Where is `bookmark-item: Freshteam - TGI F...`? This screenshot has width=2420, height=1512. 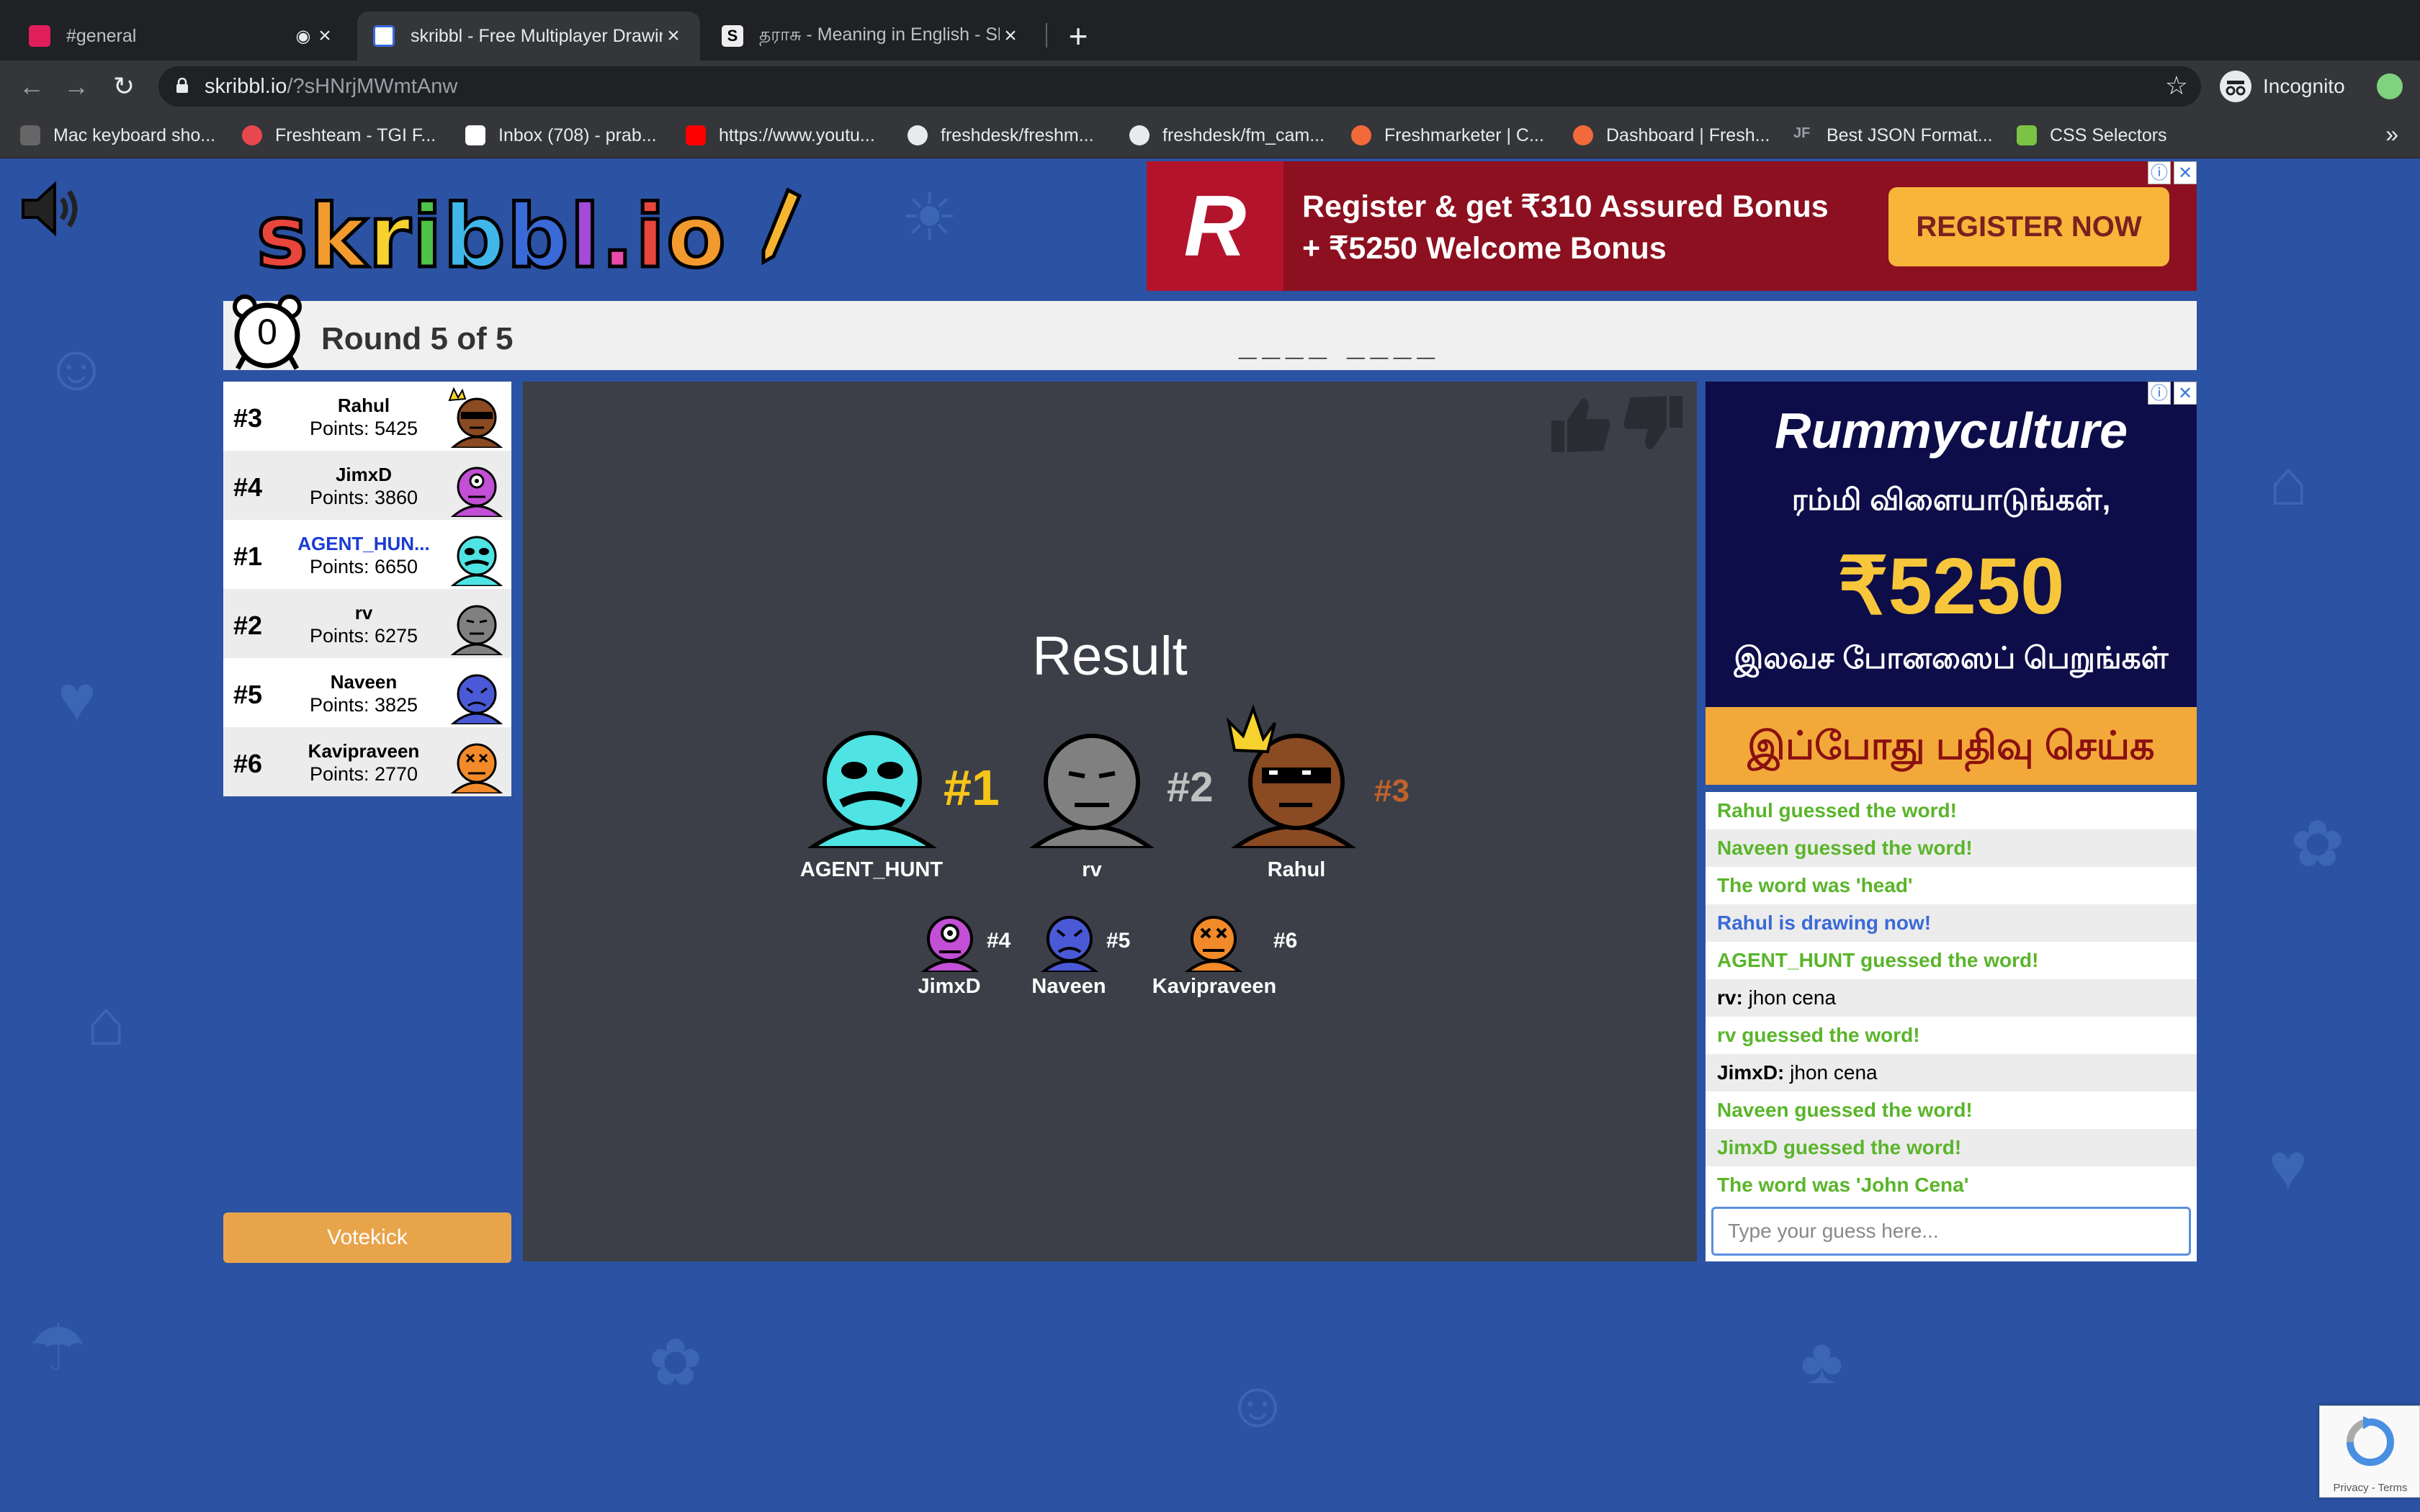
bookmark-item: Freshteam - TGI F... is located at coordinates (339, 135).